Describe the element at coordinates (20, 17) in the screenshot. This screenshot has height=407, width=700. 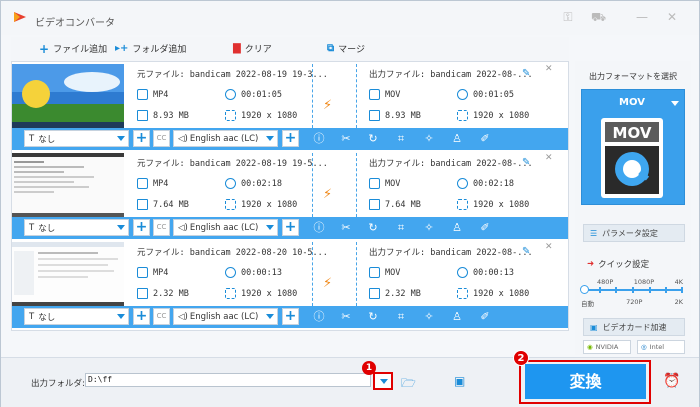
I see `app-logo-icon` at that location.